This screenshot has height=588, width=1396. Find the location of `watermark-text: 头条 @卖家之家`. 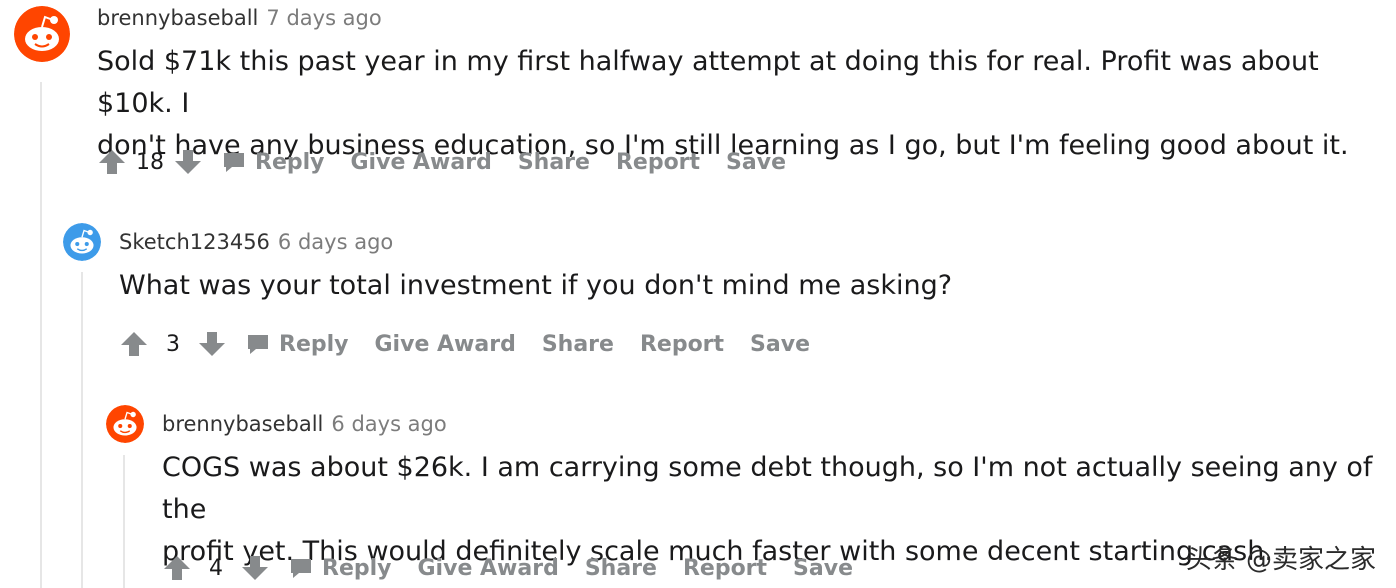

watermark-text: 头条 @卖家之家 is located at coordinates (1280, 560).